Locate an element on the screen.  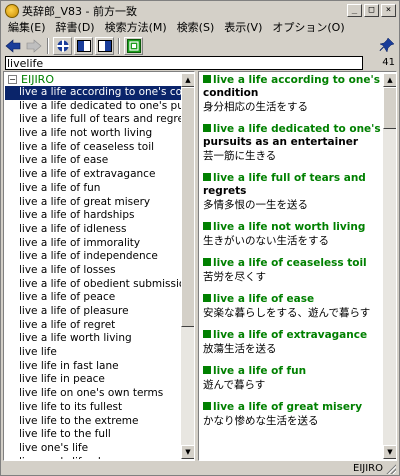
headword-text: live a life full of tears and is located at coordinates (289, 178).